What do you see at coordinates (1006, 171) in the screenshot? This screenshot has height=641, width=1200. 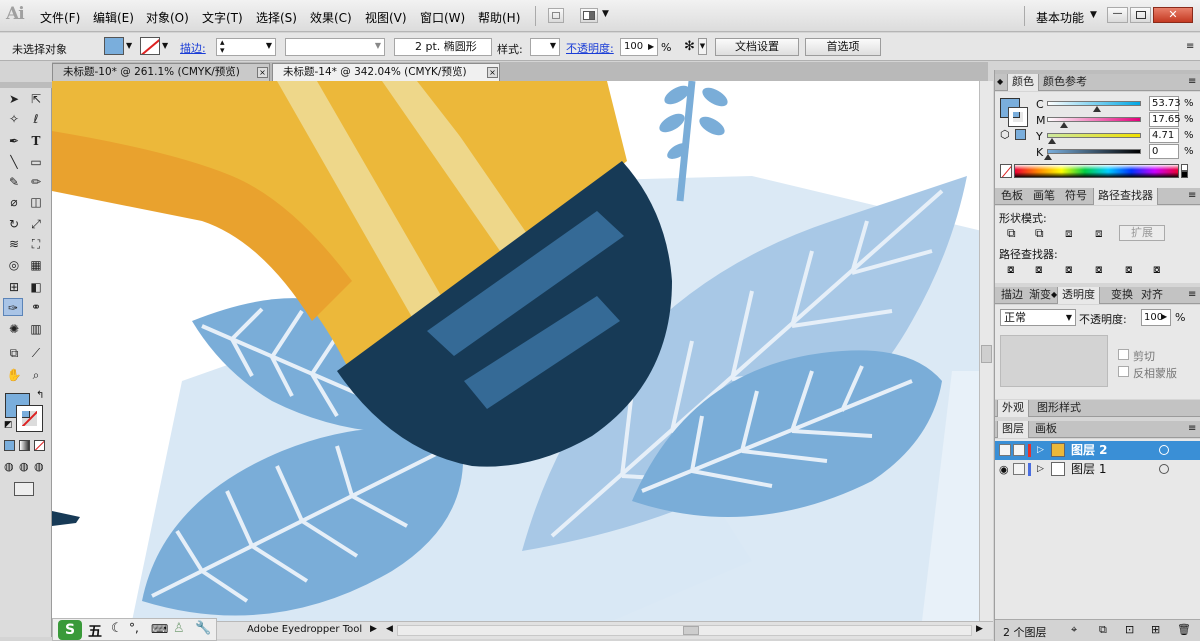 I see `none-color-icon` at bounding box center [1006, 171].